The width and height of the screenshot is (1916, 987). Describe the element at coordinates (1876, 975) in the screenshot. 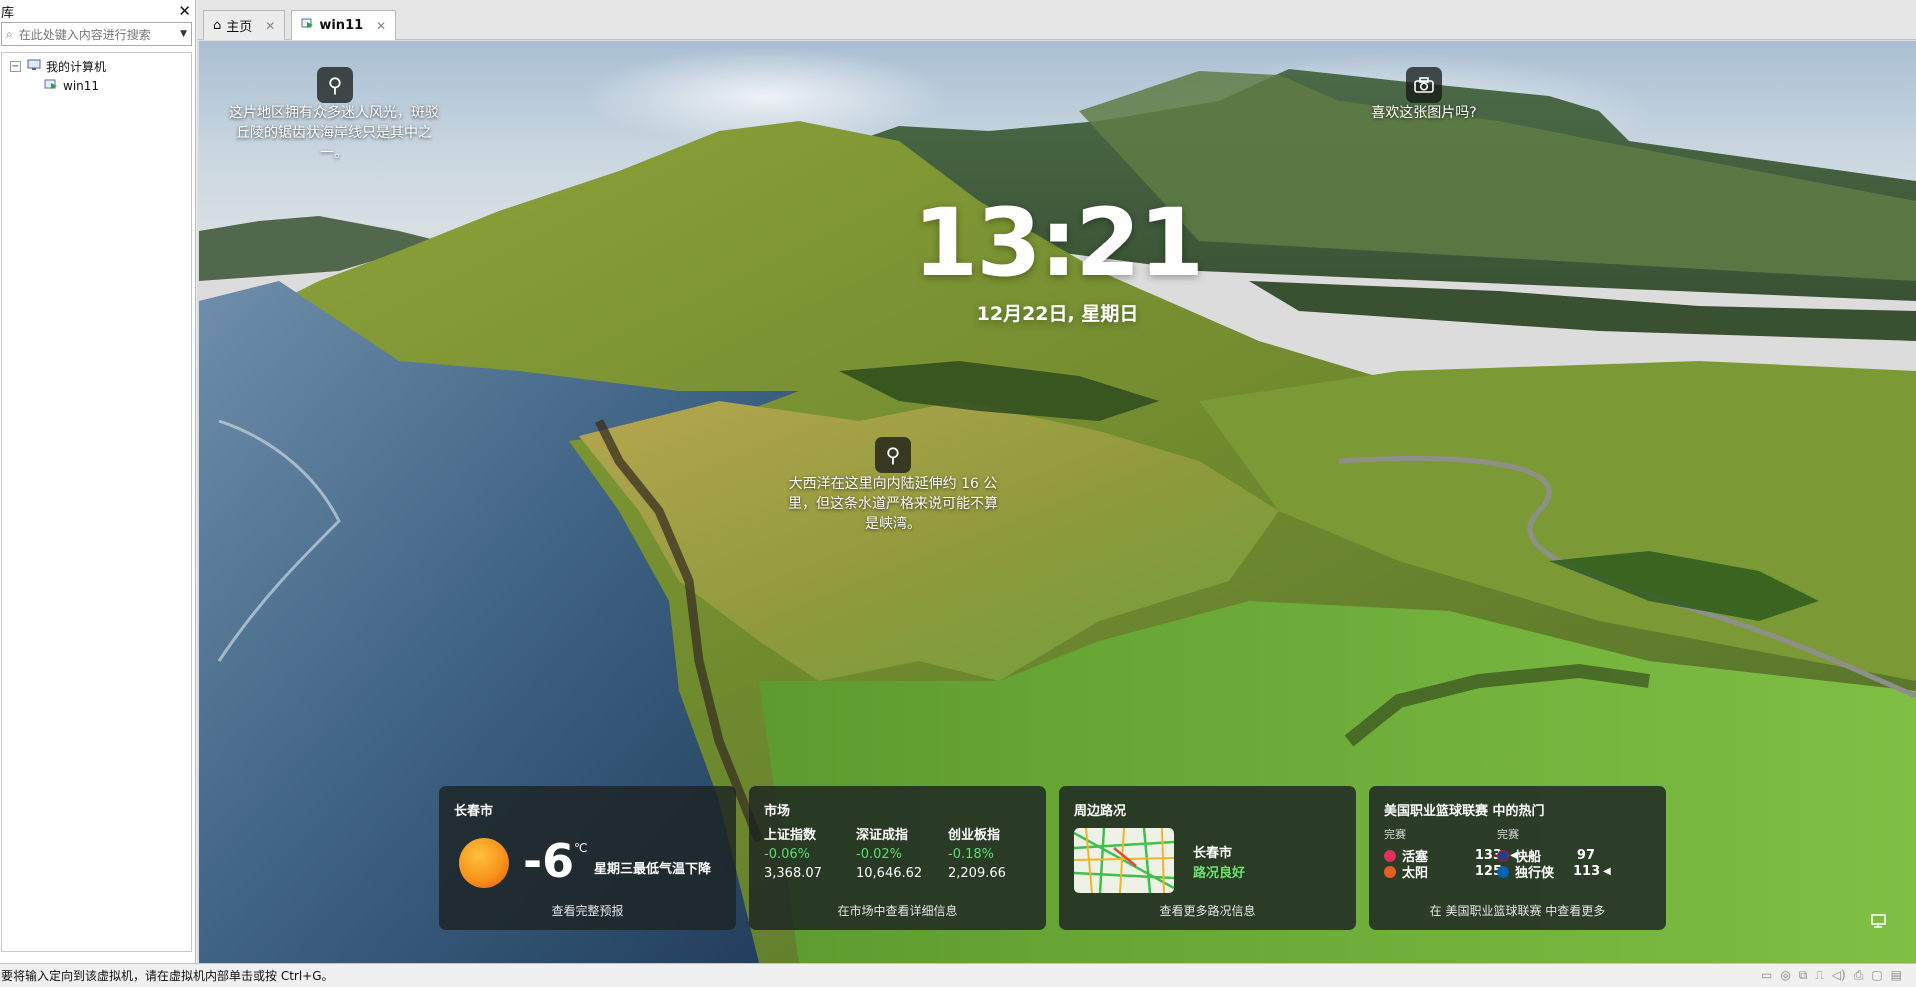

I see `display-icon: ▢` at that location.